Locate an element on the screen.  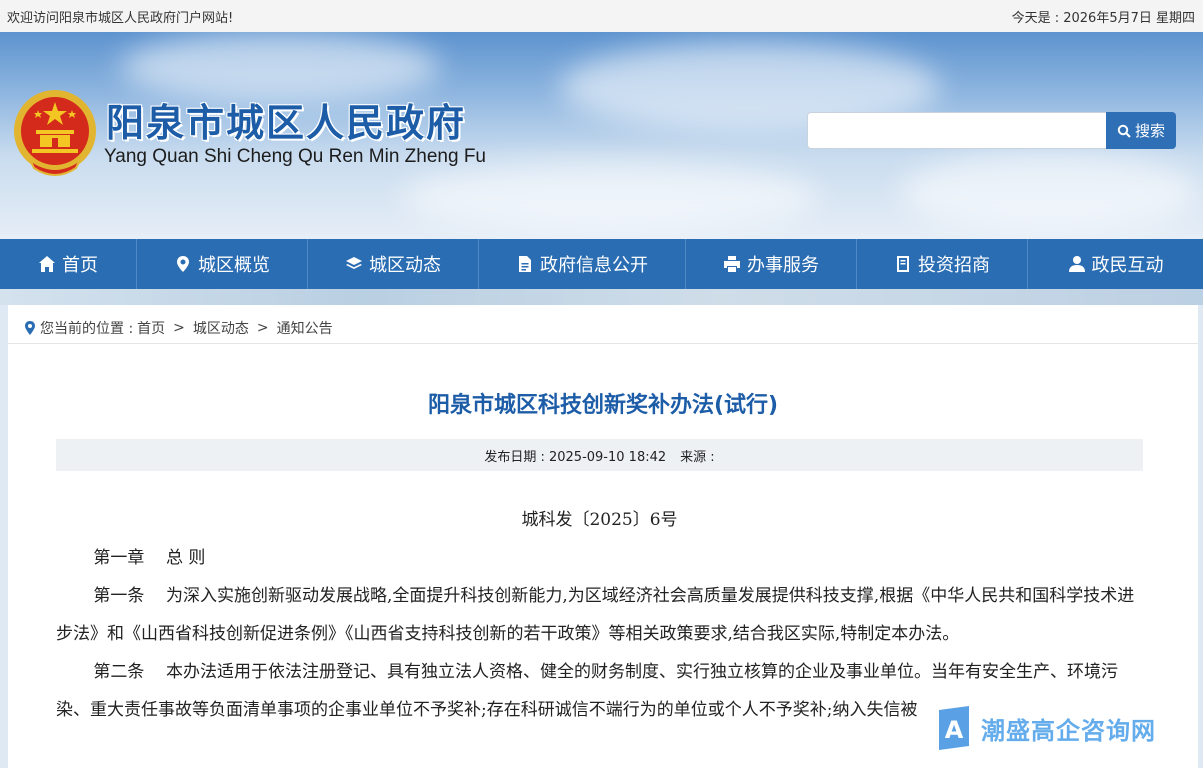
article-title: 阳泉市城区科技创新奖补办法(试行) is located at coordinates (603, 405).